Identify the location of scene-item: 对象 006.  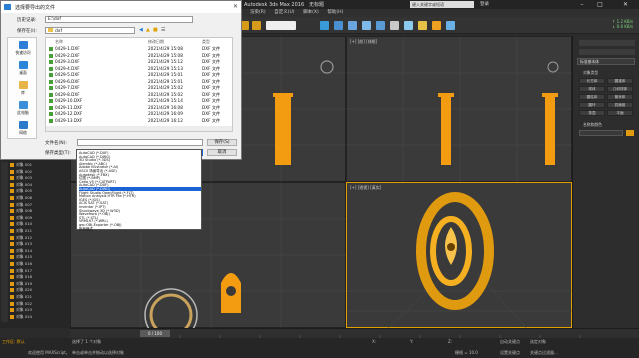
(39, 198).